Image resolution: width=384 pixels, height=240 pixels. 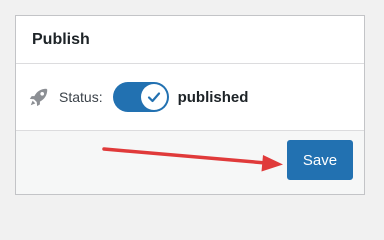 What do you see at coordinates (61, 39) in the screenshot?
I see `panel-title: Publish` at bounding box center [61, 39].